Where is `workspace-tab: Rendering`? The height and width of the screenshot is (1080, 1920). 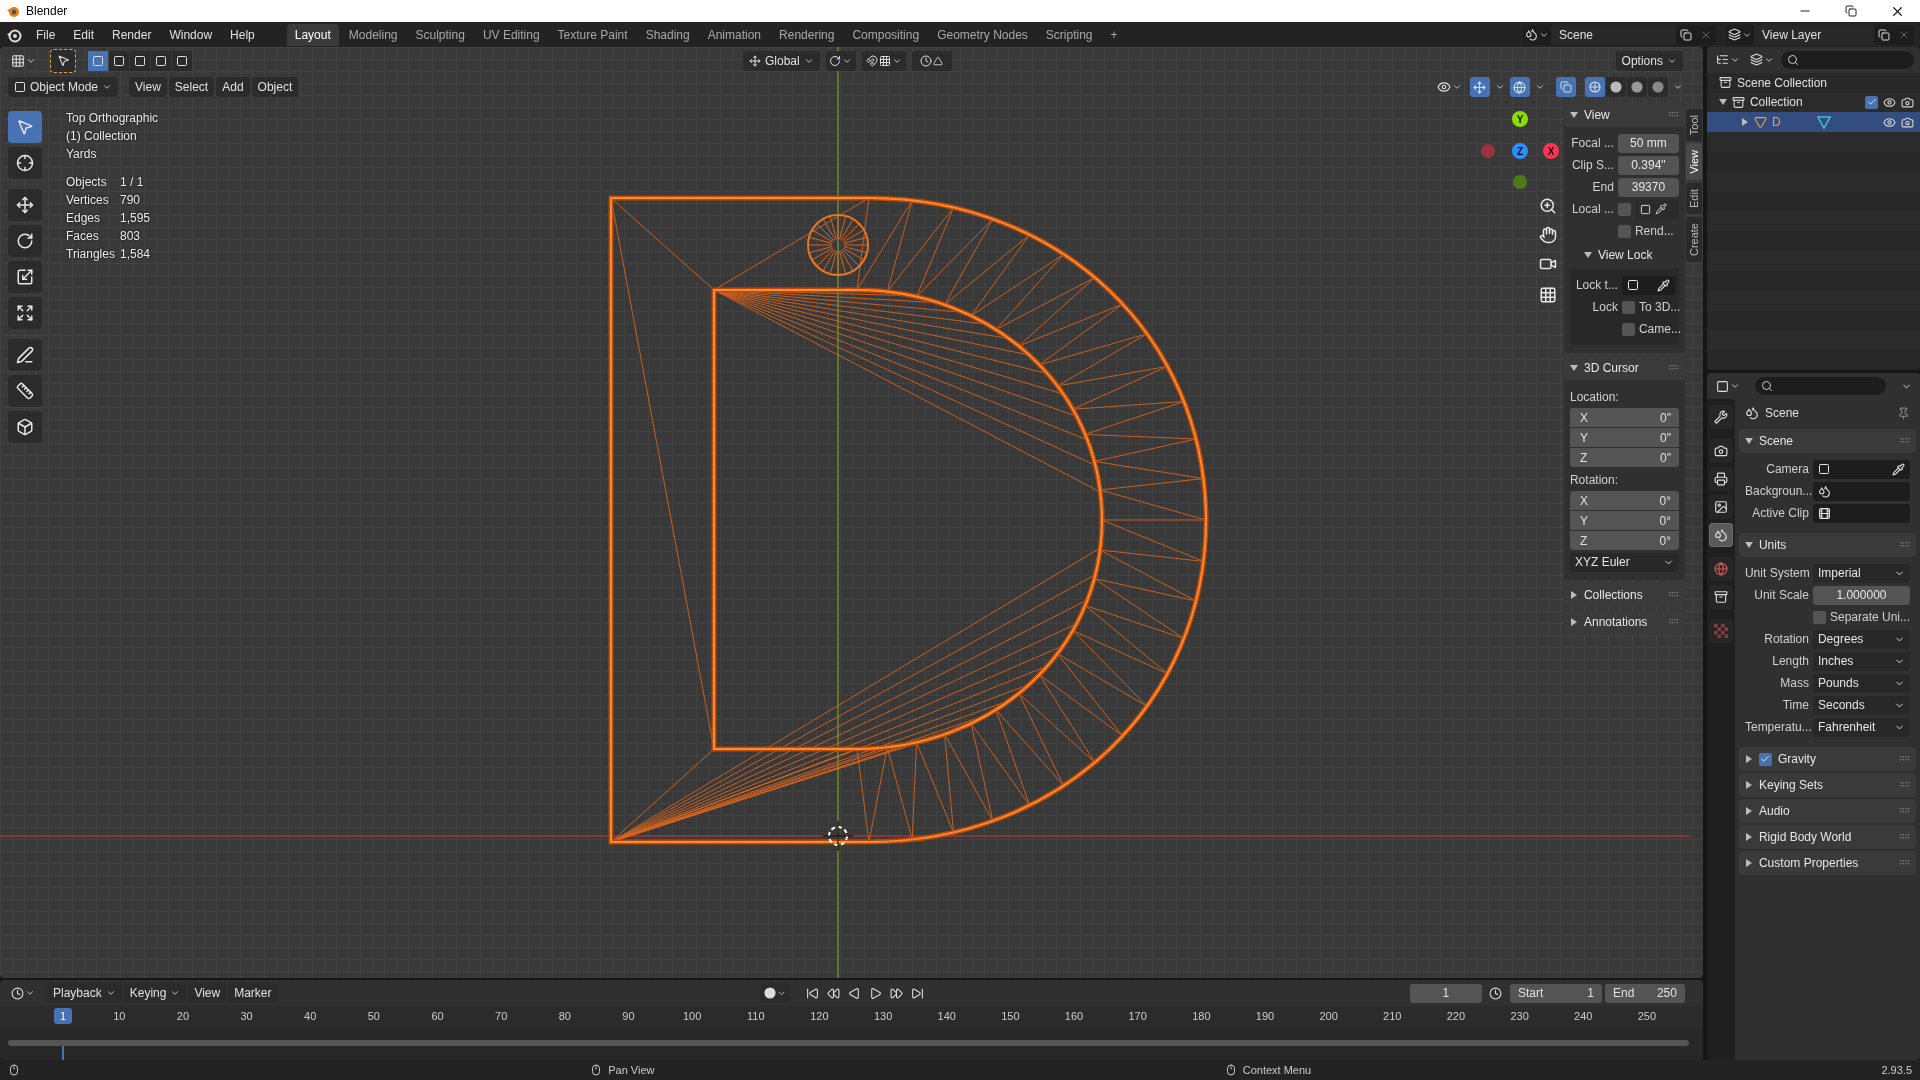
workspace-tab: Rendering is located at coordinates (807, 34).